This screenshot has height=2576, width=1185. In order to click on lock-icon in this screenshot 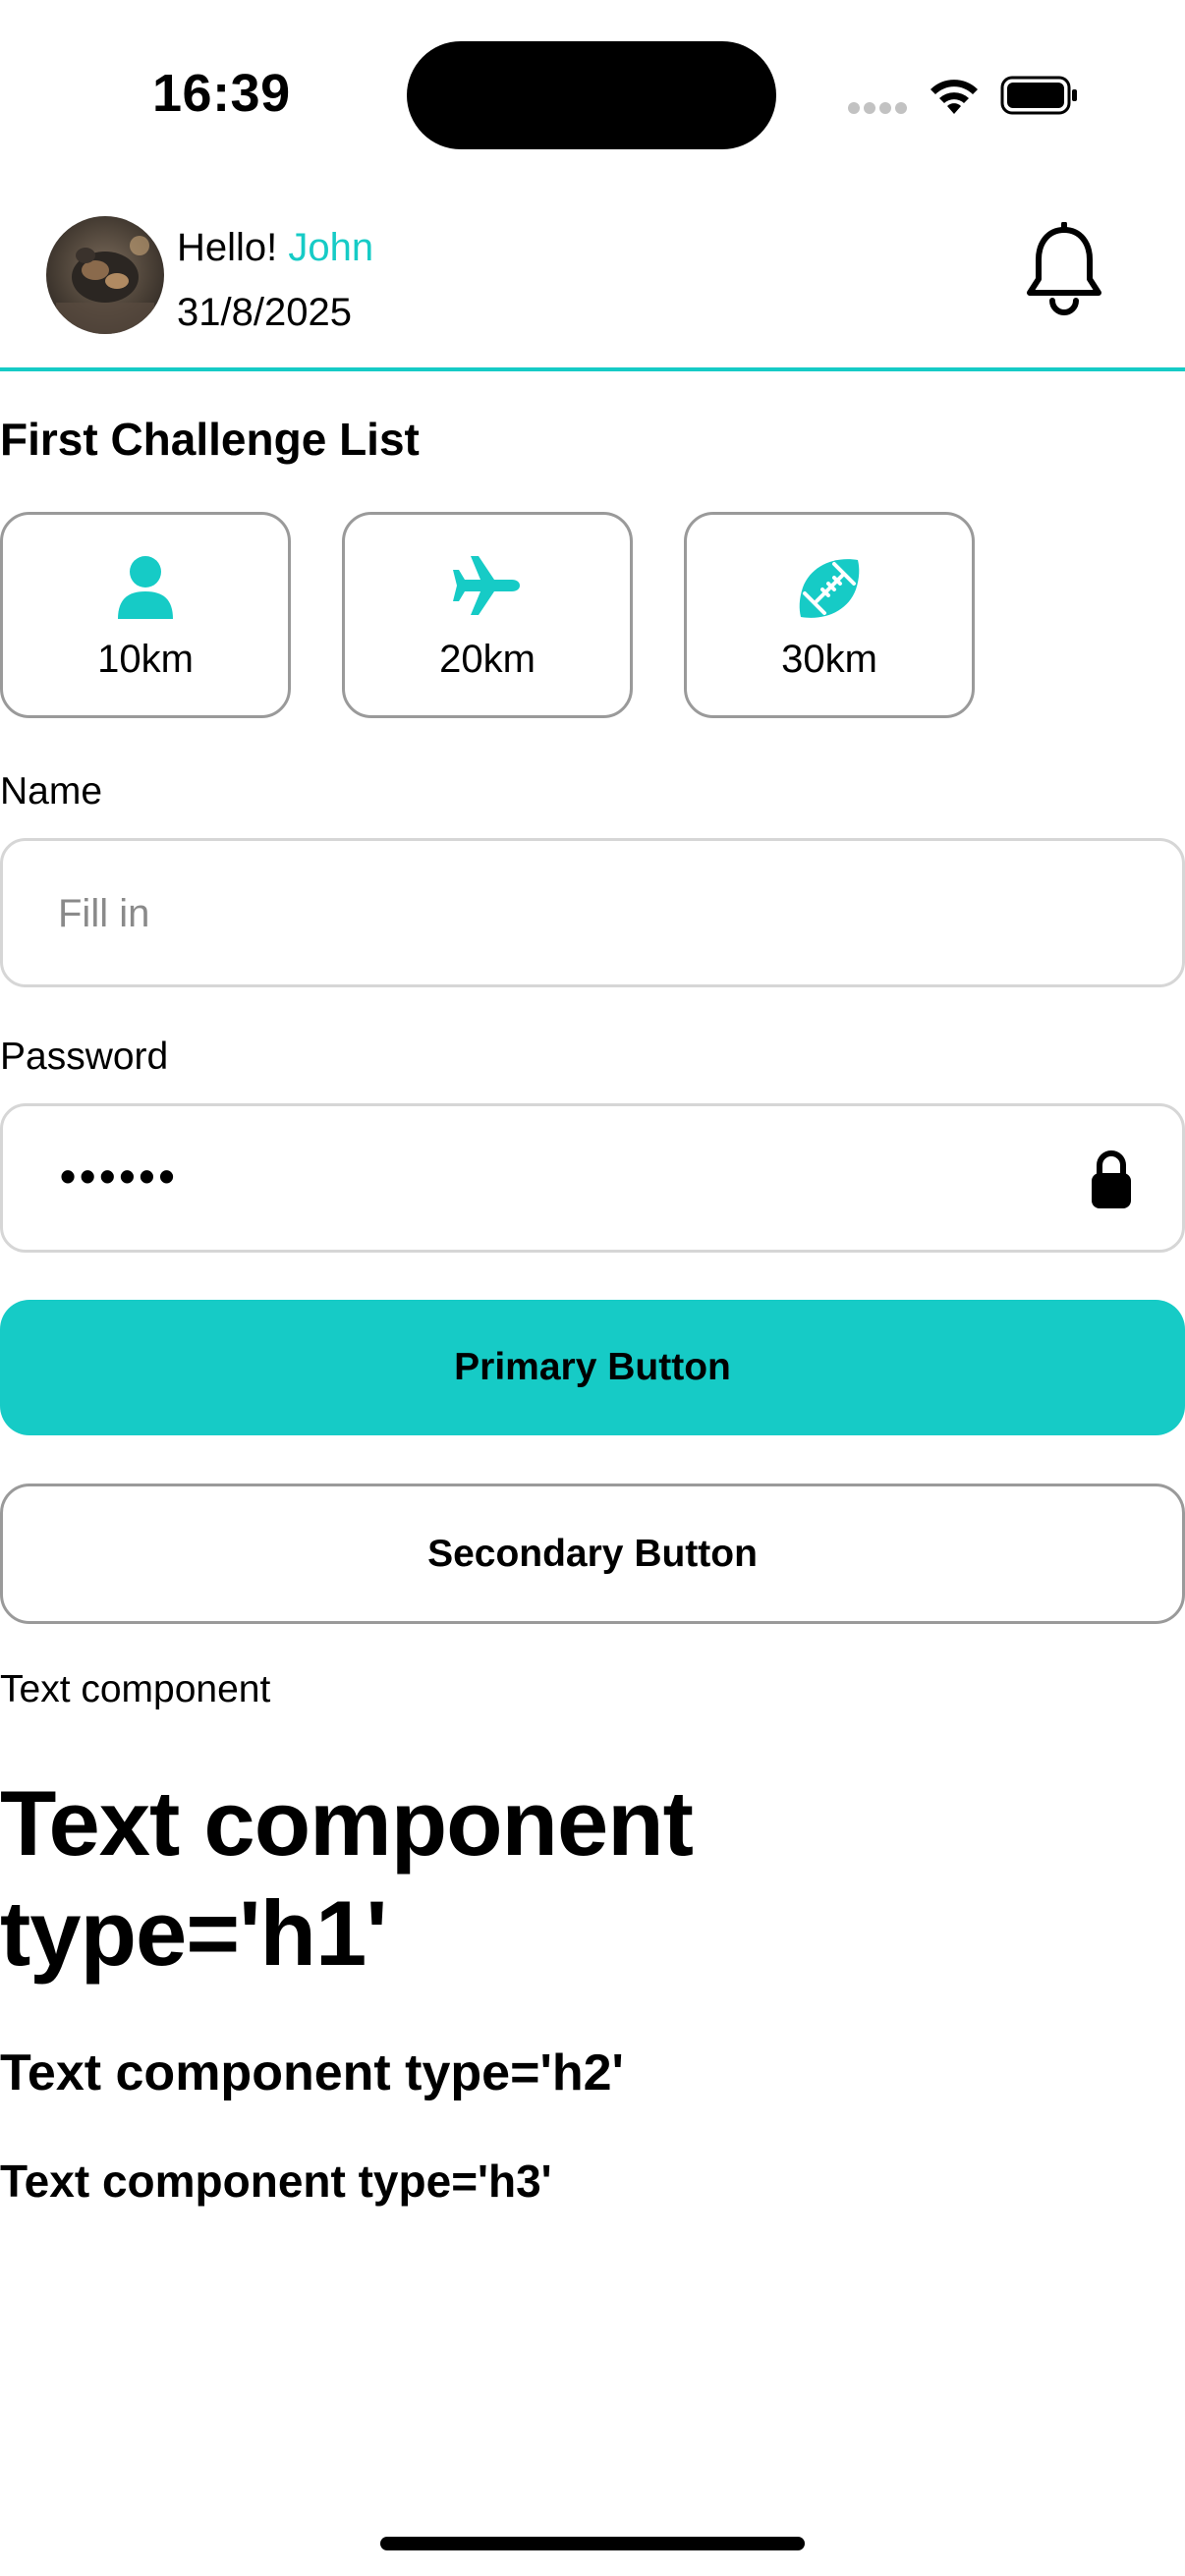, I will do `click(1111, 1179)`.